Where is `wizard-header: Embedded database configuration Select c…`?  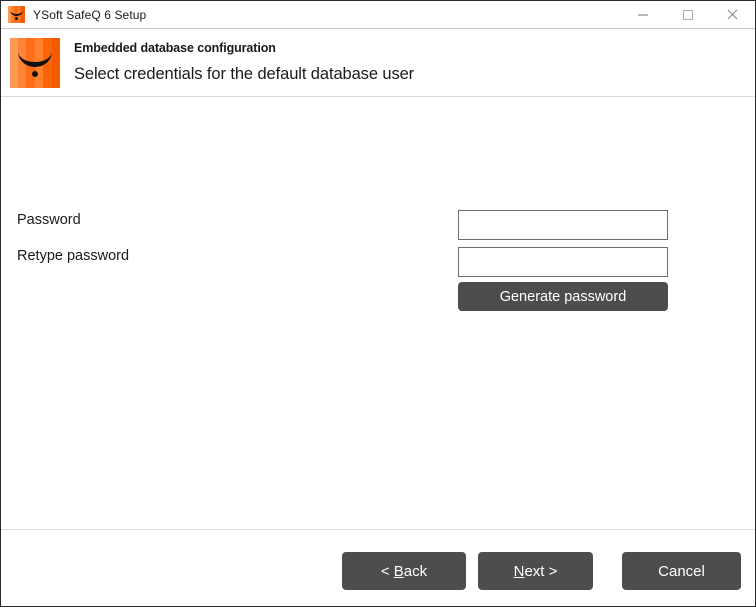 wizard-header: Embedded database configuration Select c… is located at coordinates (378, 63).